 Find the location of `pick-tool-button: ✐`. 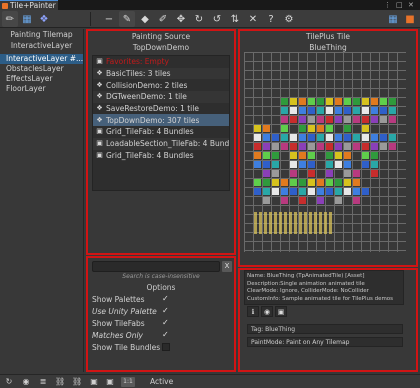

pick-tool-button: ✐ is located at coordinates (163, 19).